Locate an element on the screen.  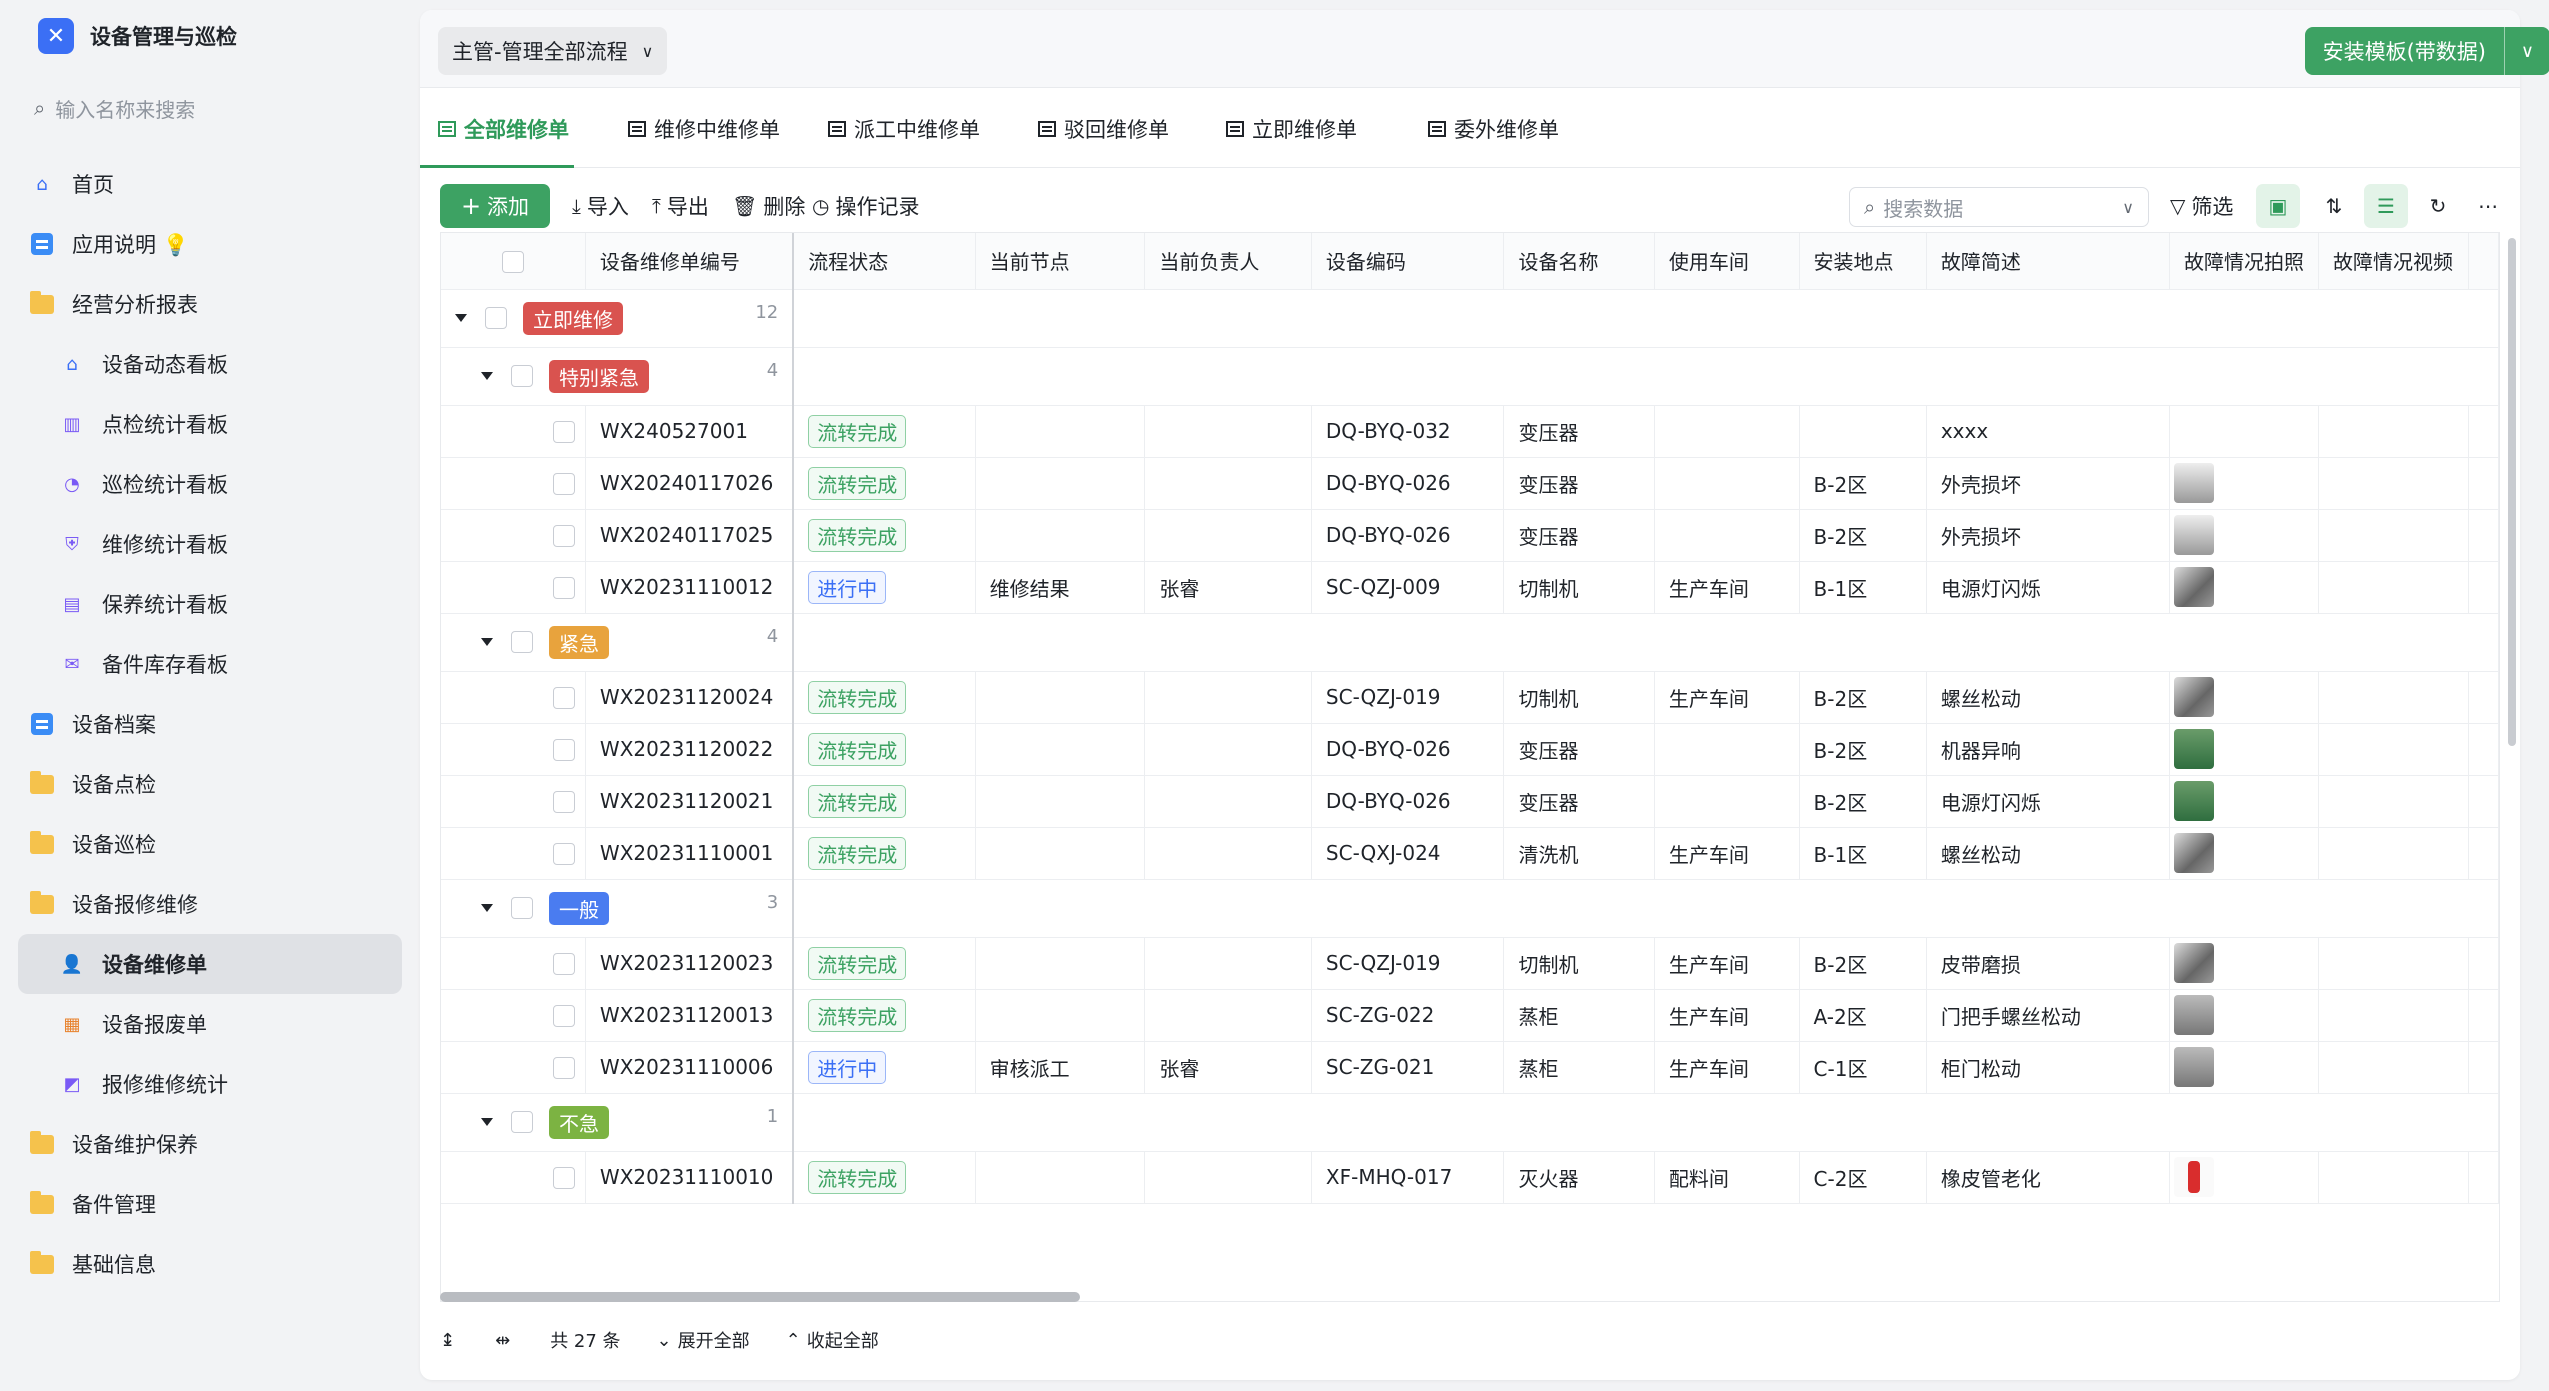
sidebar-item: ◩ 报修维修统计 is located at coordinates (210, 1084).